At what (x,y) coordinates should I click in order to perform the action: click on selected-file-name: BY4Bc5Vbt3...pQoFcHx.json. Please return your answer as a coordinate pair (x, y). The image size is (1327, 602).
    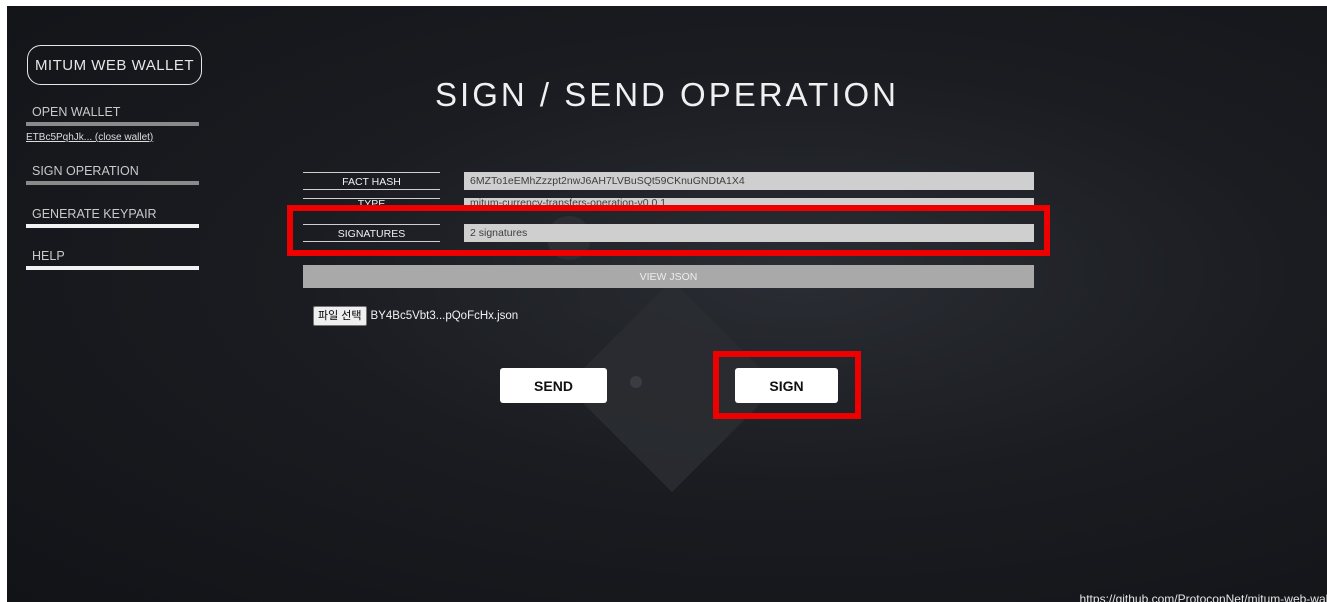
    Looking at the image, I should click on (444, 316).